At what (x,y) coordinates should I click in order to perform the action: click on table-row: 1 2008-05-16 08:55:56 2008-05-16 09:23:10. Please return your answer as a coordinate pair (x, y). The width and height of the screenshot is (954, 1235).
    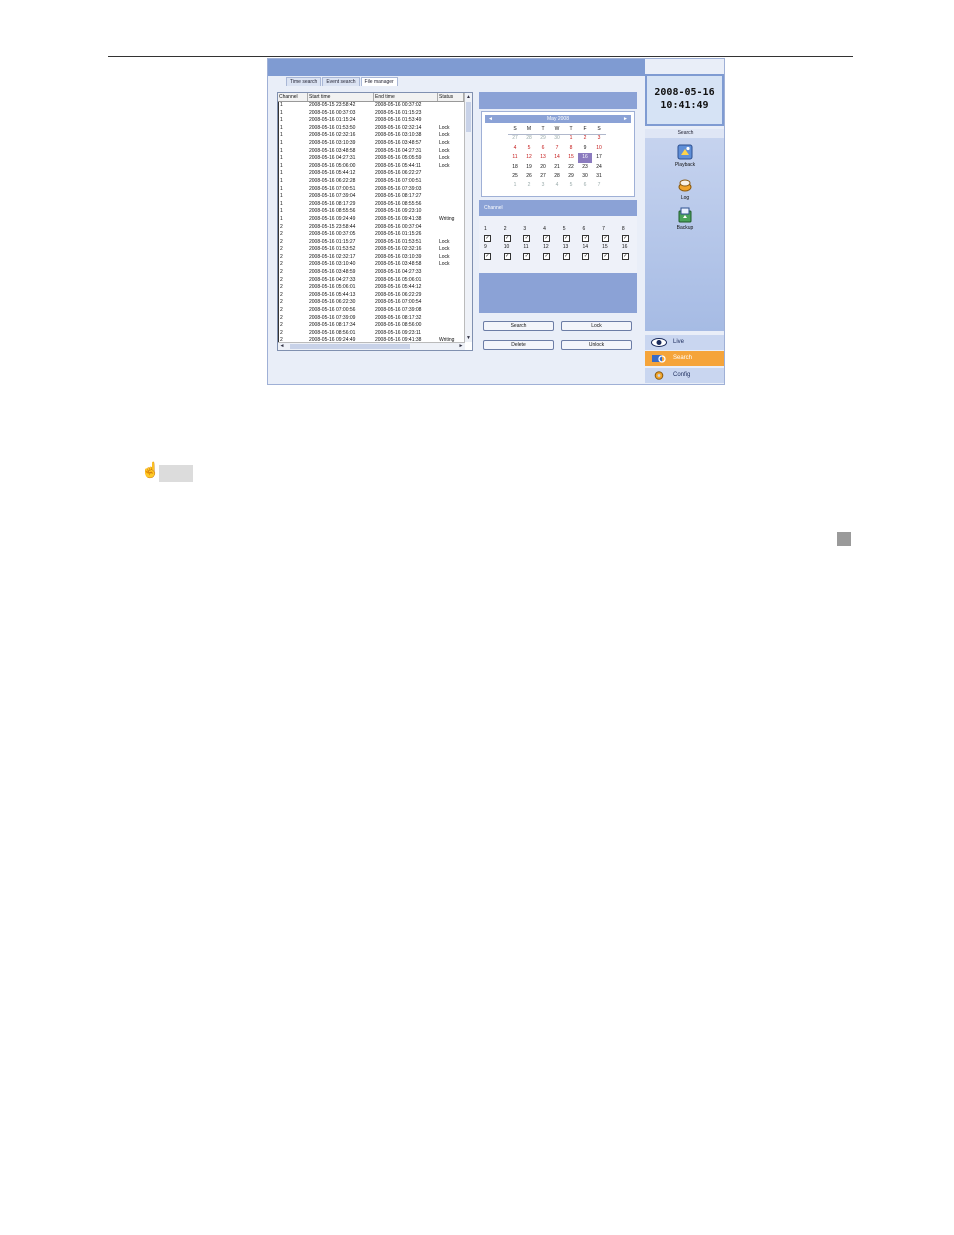
    Looking at the image, I should click on (375, 212).